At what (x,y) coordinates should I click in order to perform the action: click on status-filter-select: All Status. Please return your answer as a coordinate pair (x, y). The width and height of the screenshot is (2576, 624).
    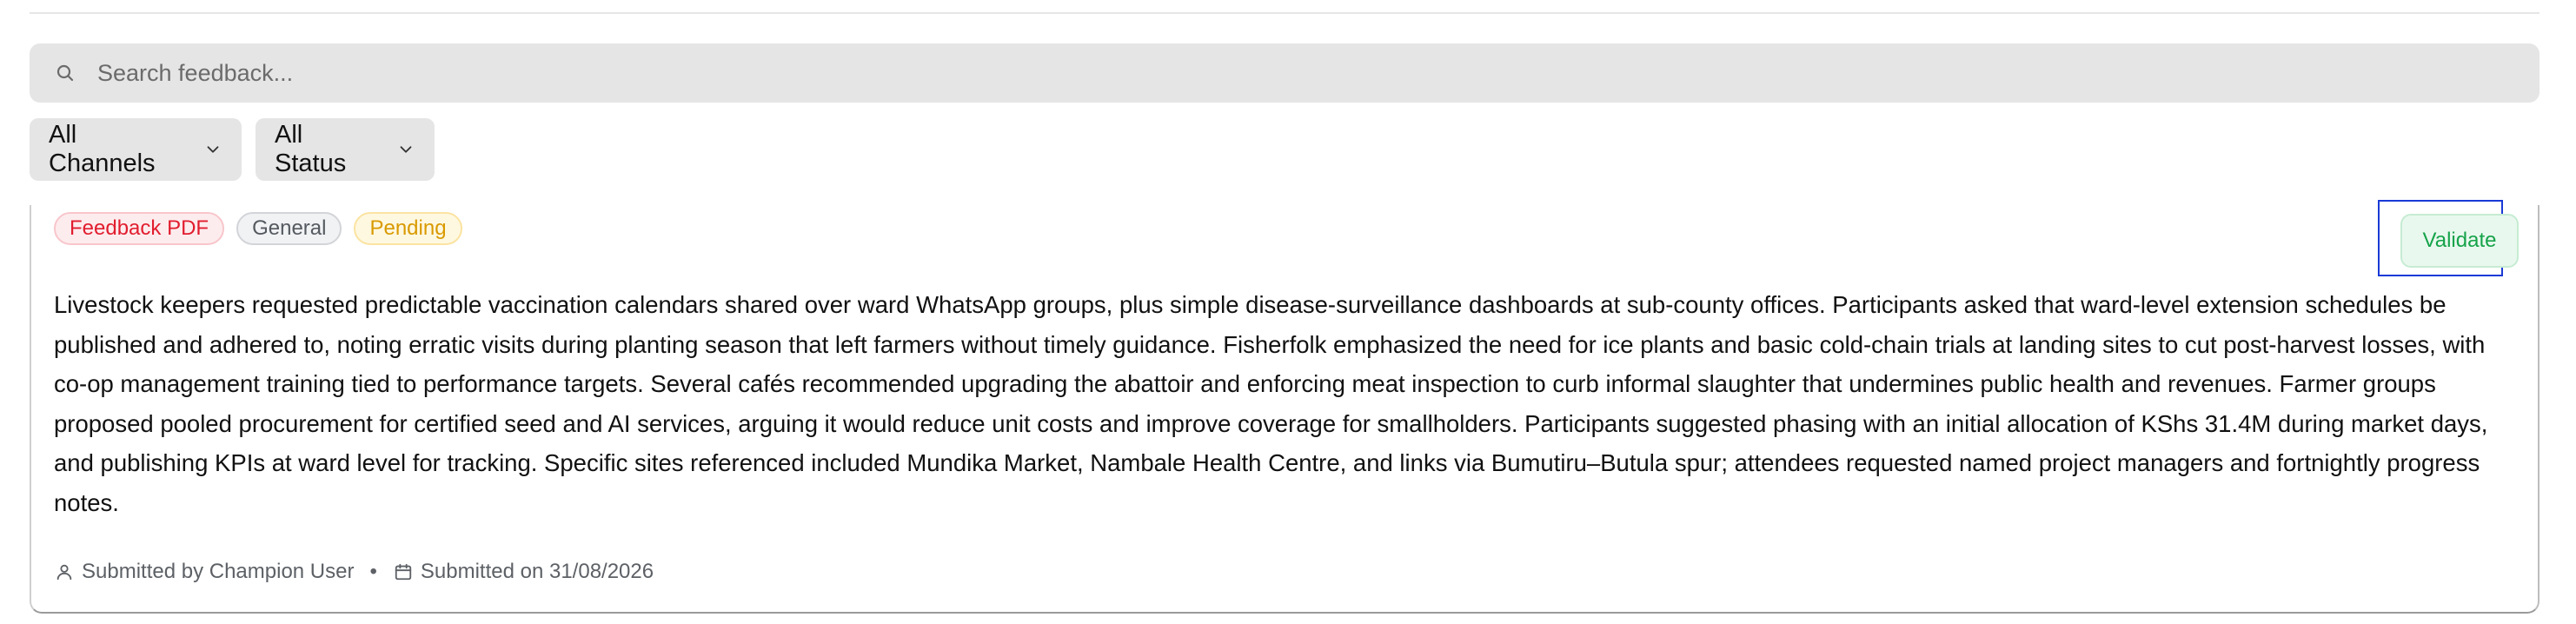
    Looking at the image, I should click on (345, 149).